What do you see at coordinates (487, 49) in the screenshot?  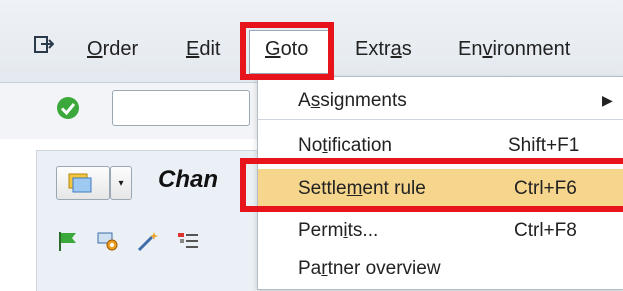 I see `menu-environment-mnemonic: v` at bounding box center [487, 49].